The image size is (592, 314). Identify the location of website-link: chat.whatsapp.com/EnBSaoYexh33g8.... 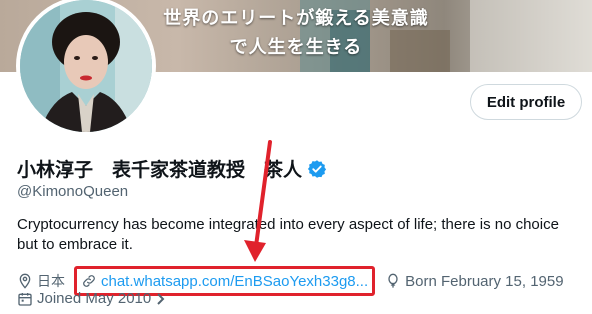
(234, 281).